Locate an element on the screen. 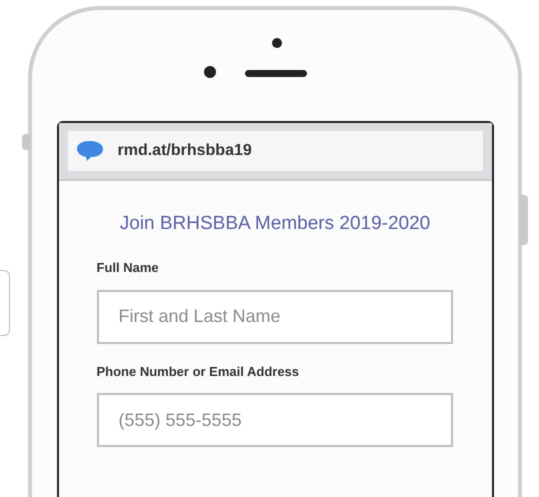 This screenshot has width=539, height=497. speaker-icon is located at coordinates (276, 73).